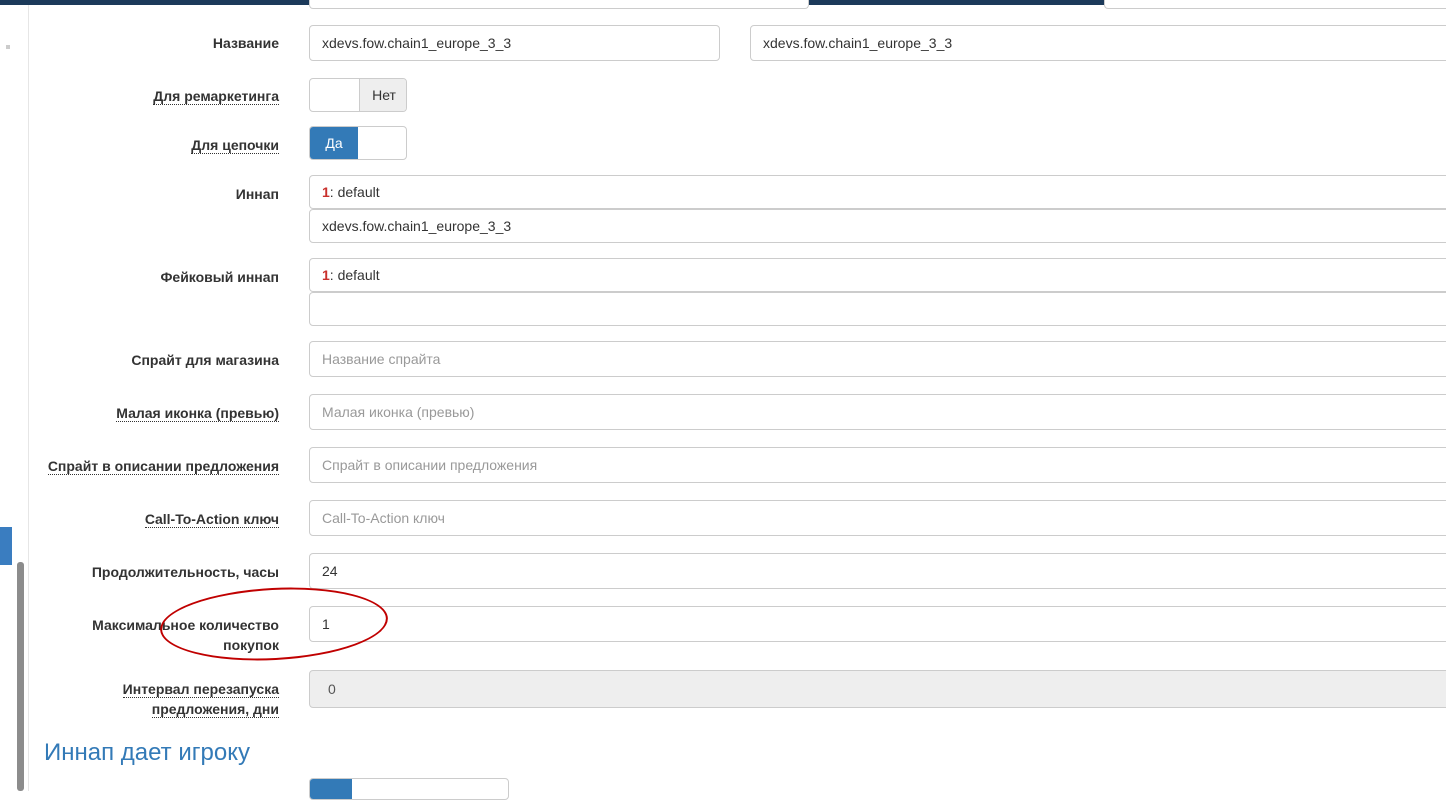  Describe the element at coordinates (877, 192) in the screenshot. I see `innap-select: 1: default` at that location.